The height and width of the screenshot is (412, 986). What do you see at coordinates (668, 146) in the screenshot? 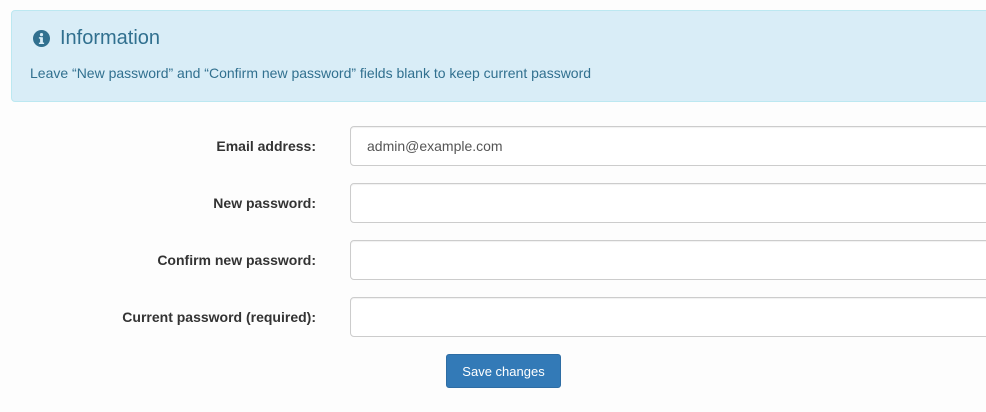
I see `email-field` at bounding box center [668, 146].